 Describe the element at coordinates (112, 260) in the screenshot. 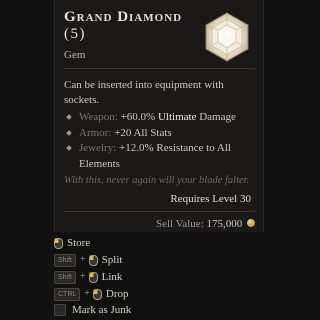

I see `split-action-label: Split` at that location.